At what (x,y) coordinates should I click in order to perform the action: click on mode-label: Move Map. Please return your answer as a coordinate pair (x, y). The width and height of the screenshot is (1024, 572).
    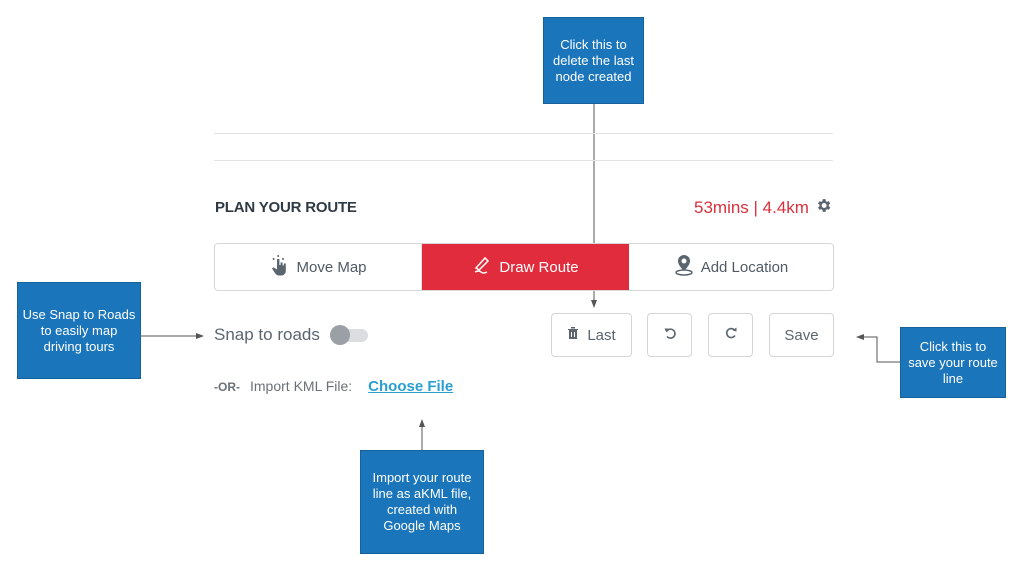
    Looking at the image, I should click on (331, 267).